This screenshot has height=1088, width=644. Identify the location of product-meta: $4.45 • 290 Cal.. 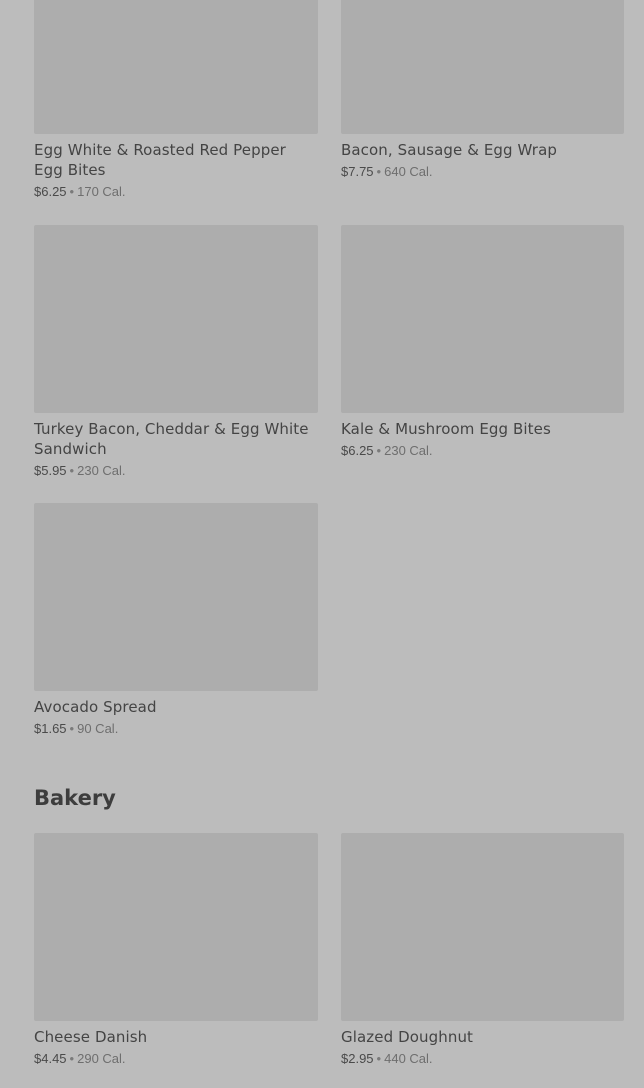
(176, 1059).